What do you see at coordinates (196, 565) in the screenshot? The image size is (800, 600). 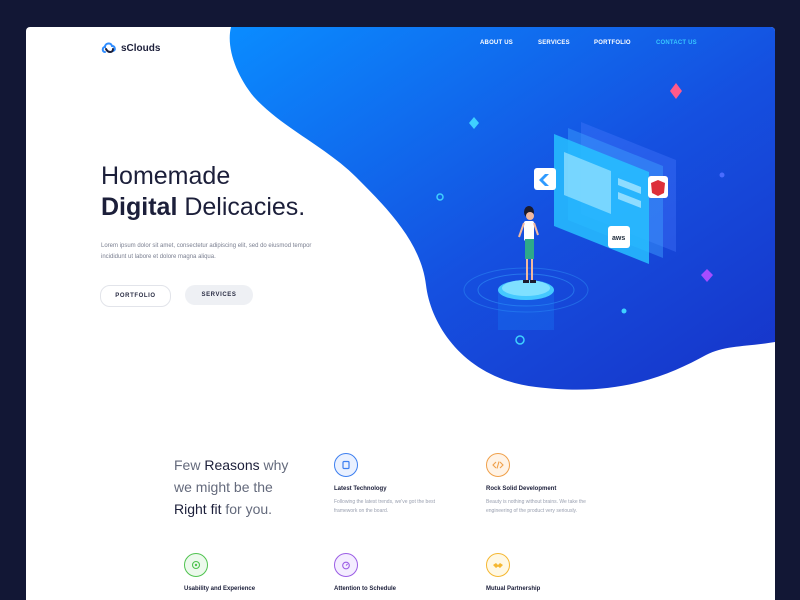 I see `target-icon` at bounding box center [196, 565].